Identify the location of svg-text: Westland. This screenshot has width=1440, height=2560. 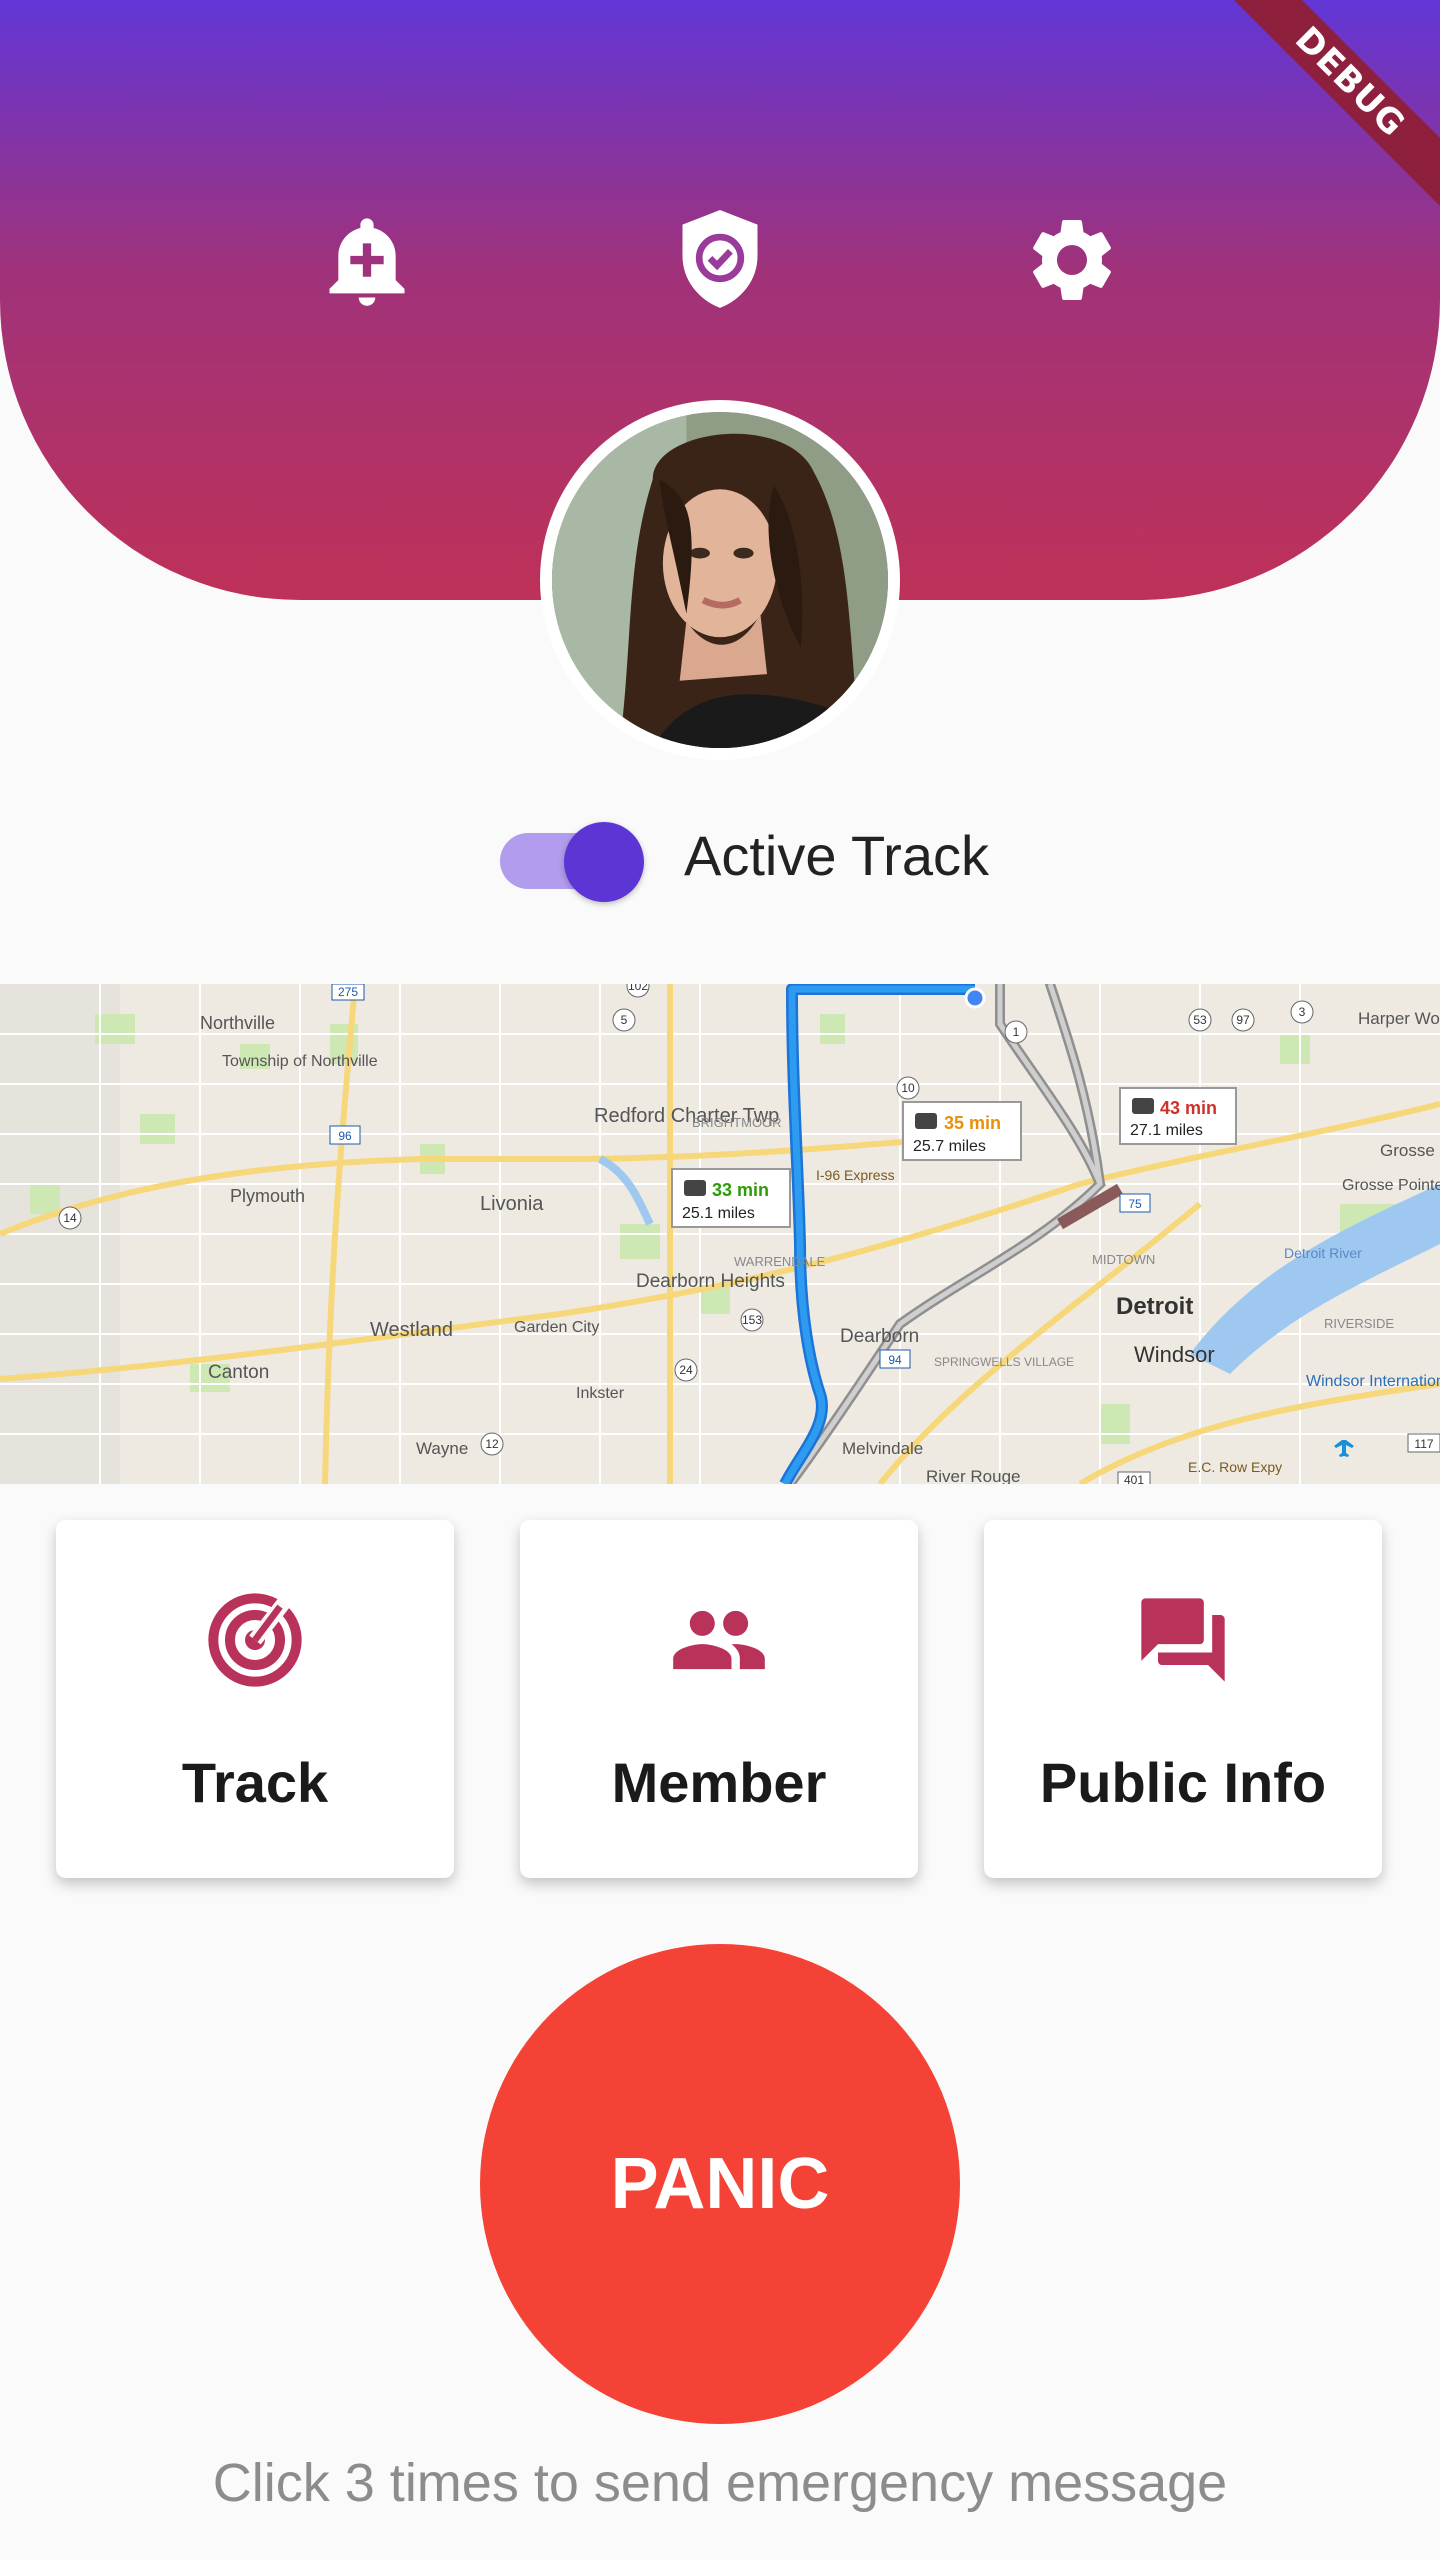
(411, 1330).